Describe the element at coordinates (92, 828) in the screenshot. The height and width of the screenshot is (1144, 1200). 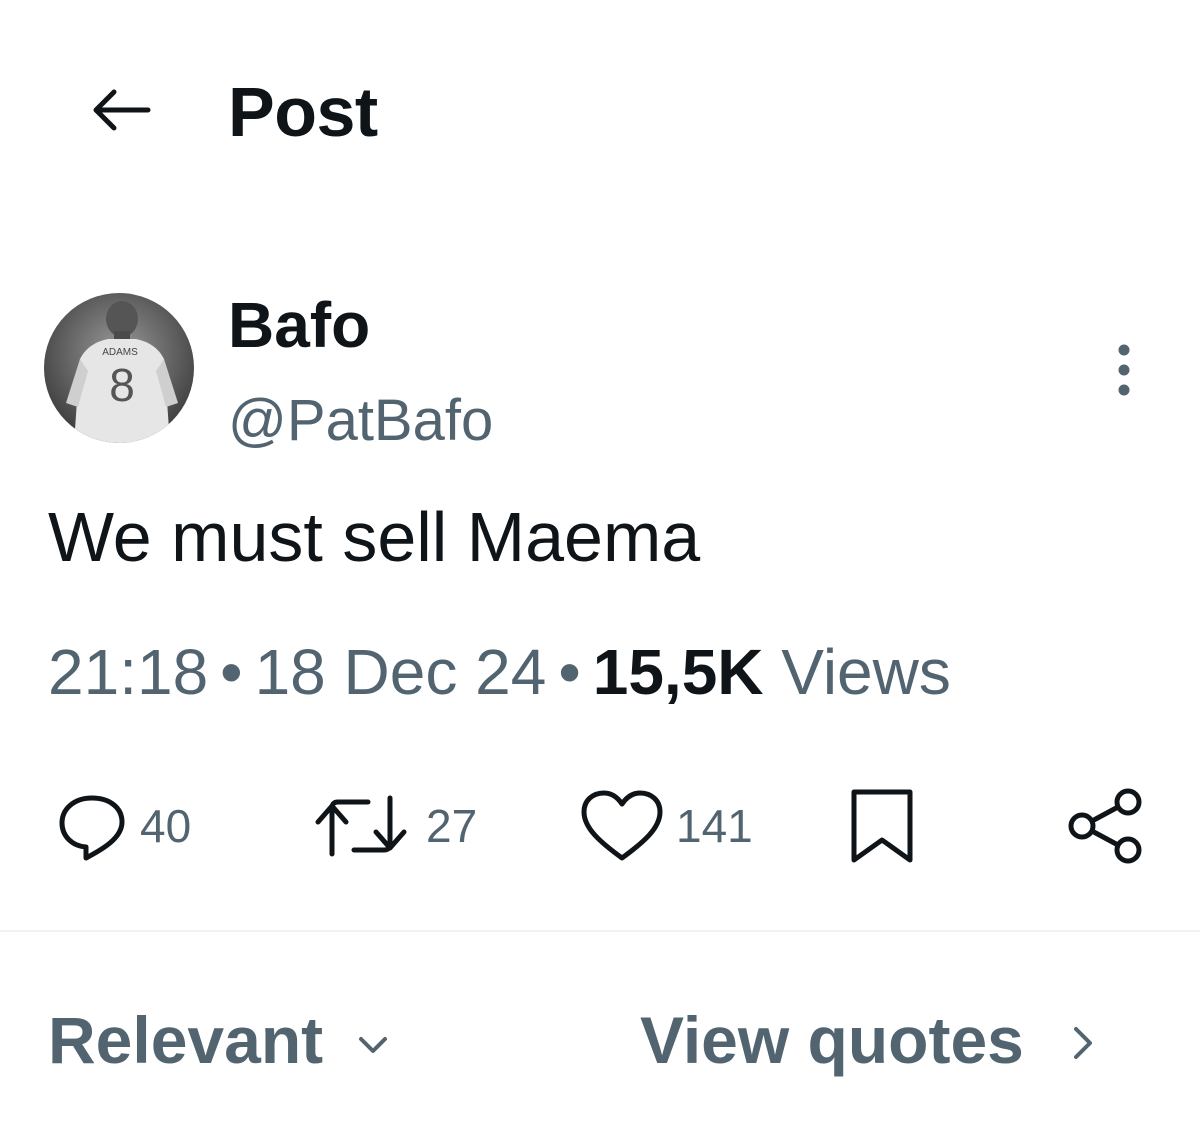
I see `reply-icon` at that location.